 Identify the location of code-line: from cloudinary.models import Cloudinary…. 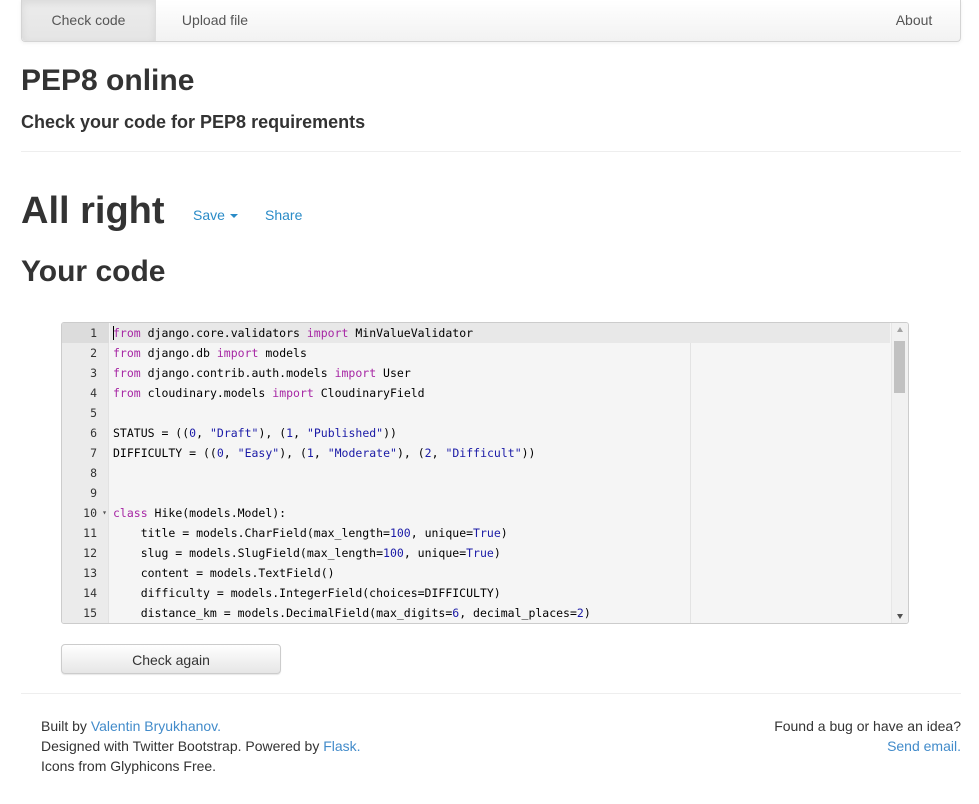
(500, 393).